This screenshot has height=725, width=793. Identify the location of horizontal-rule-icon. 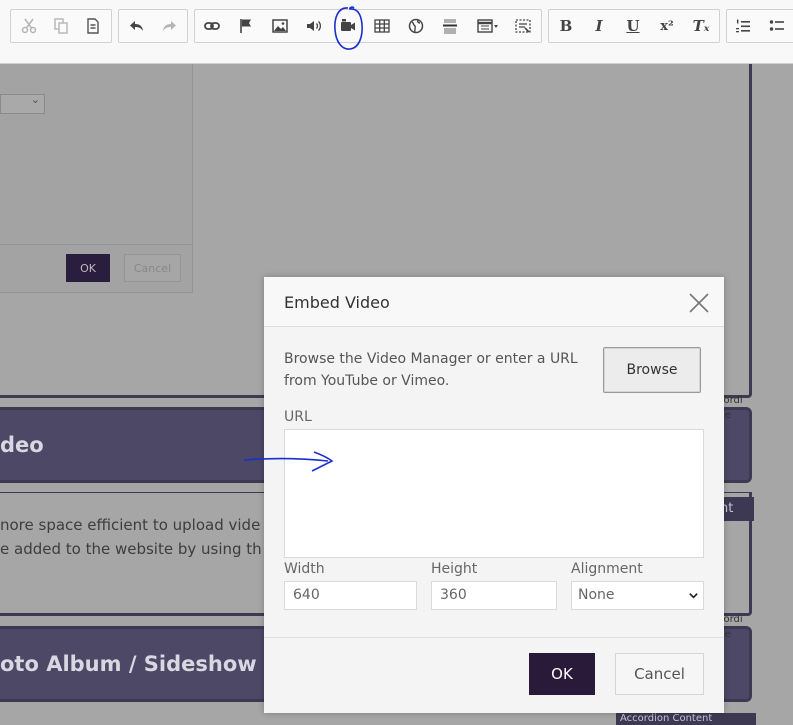
(450, 26).